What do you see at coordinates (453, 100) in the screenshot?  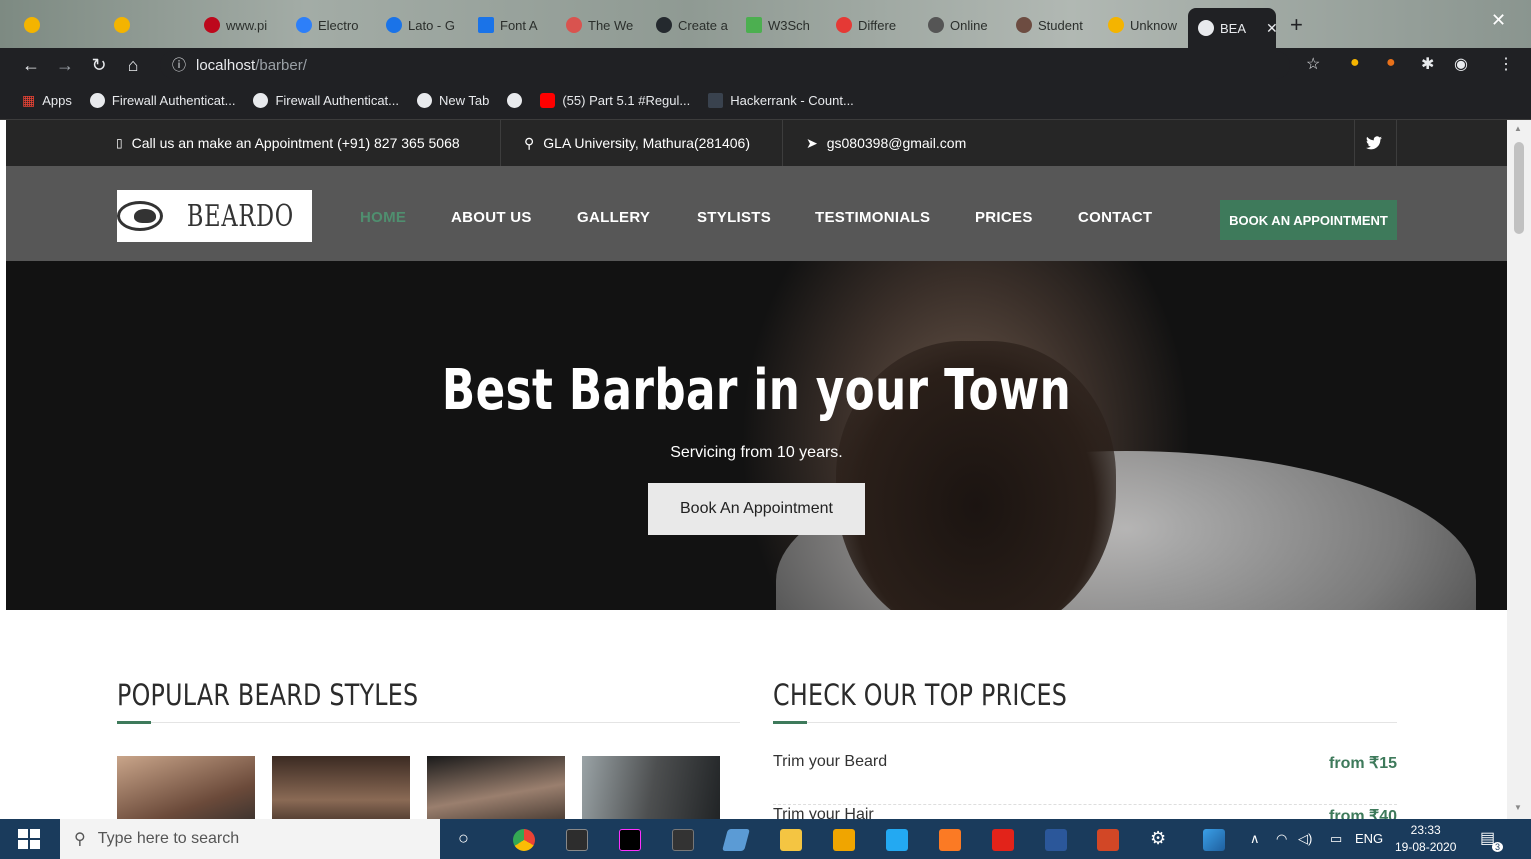 I see `bookmark-item: New Tab` at bounding box center [453, 100].